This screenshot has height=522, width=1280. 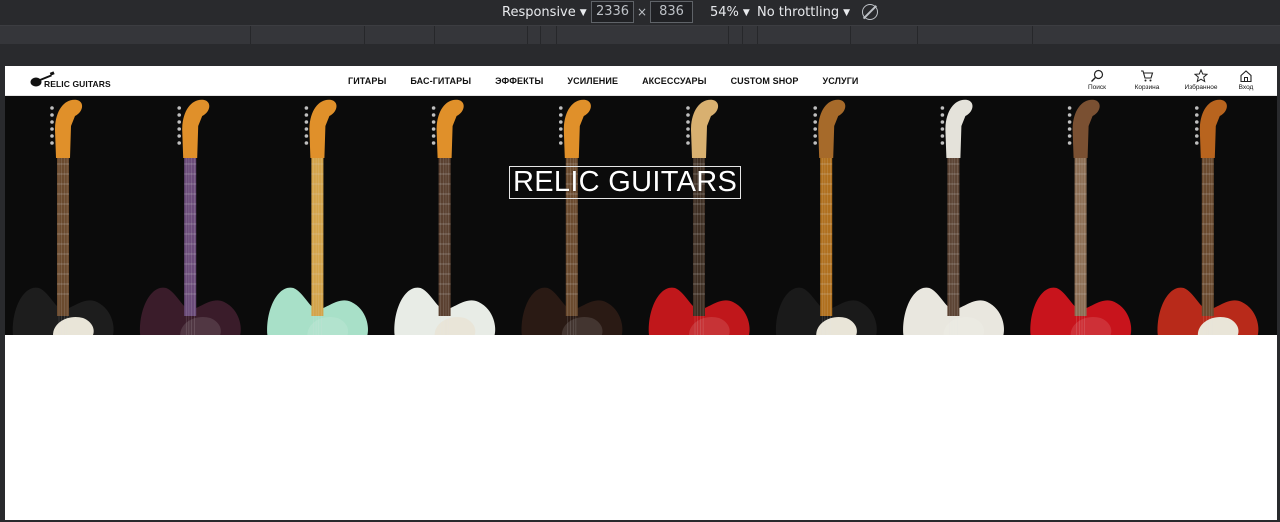 I want to click on search-icon, so click(x=1097, y=75).